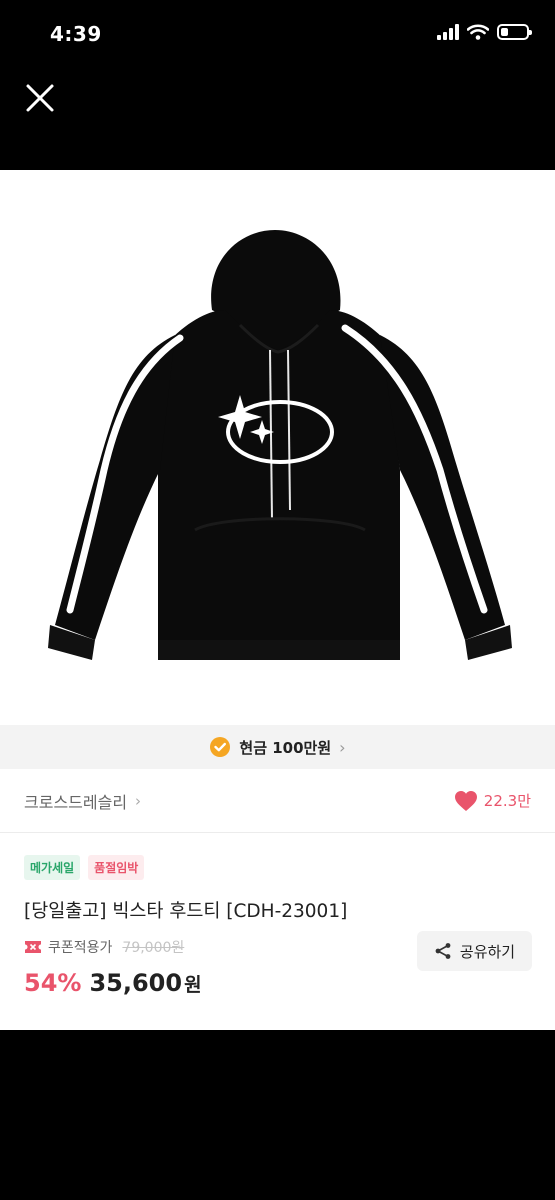 This screenshot has height=1200, width=555. Describe the element at coordinates (76, 34) in the screenshot. I see `status-time: 4:39` at that location.